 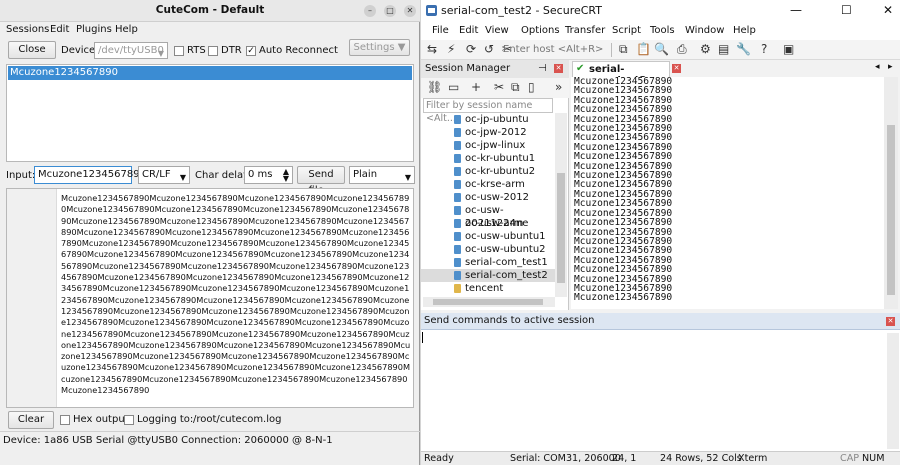 I want to click on tab-prev-icon: ◂, so click(x=877, y=67).